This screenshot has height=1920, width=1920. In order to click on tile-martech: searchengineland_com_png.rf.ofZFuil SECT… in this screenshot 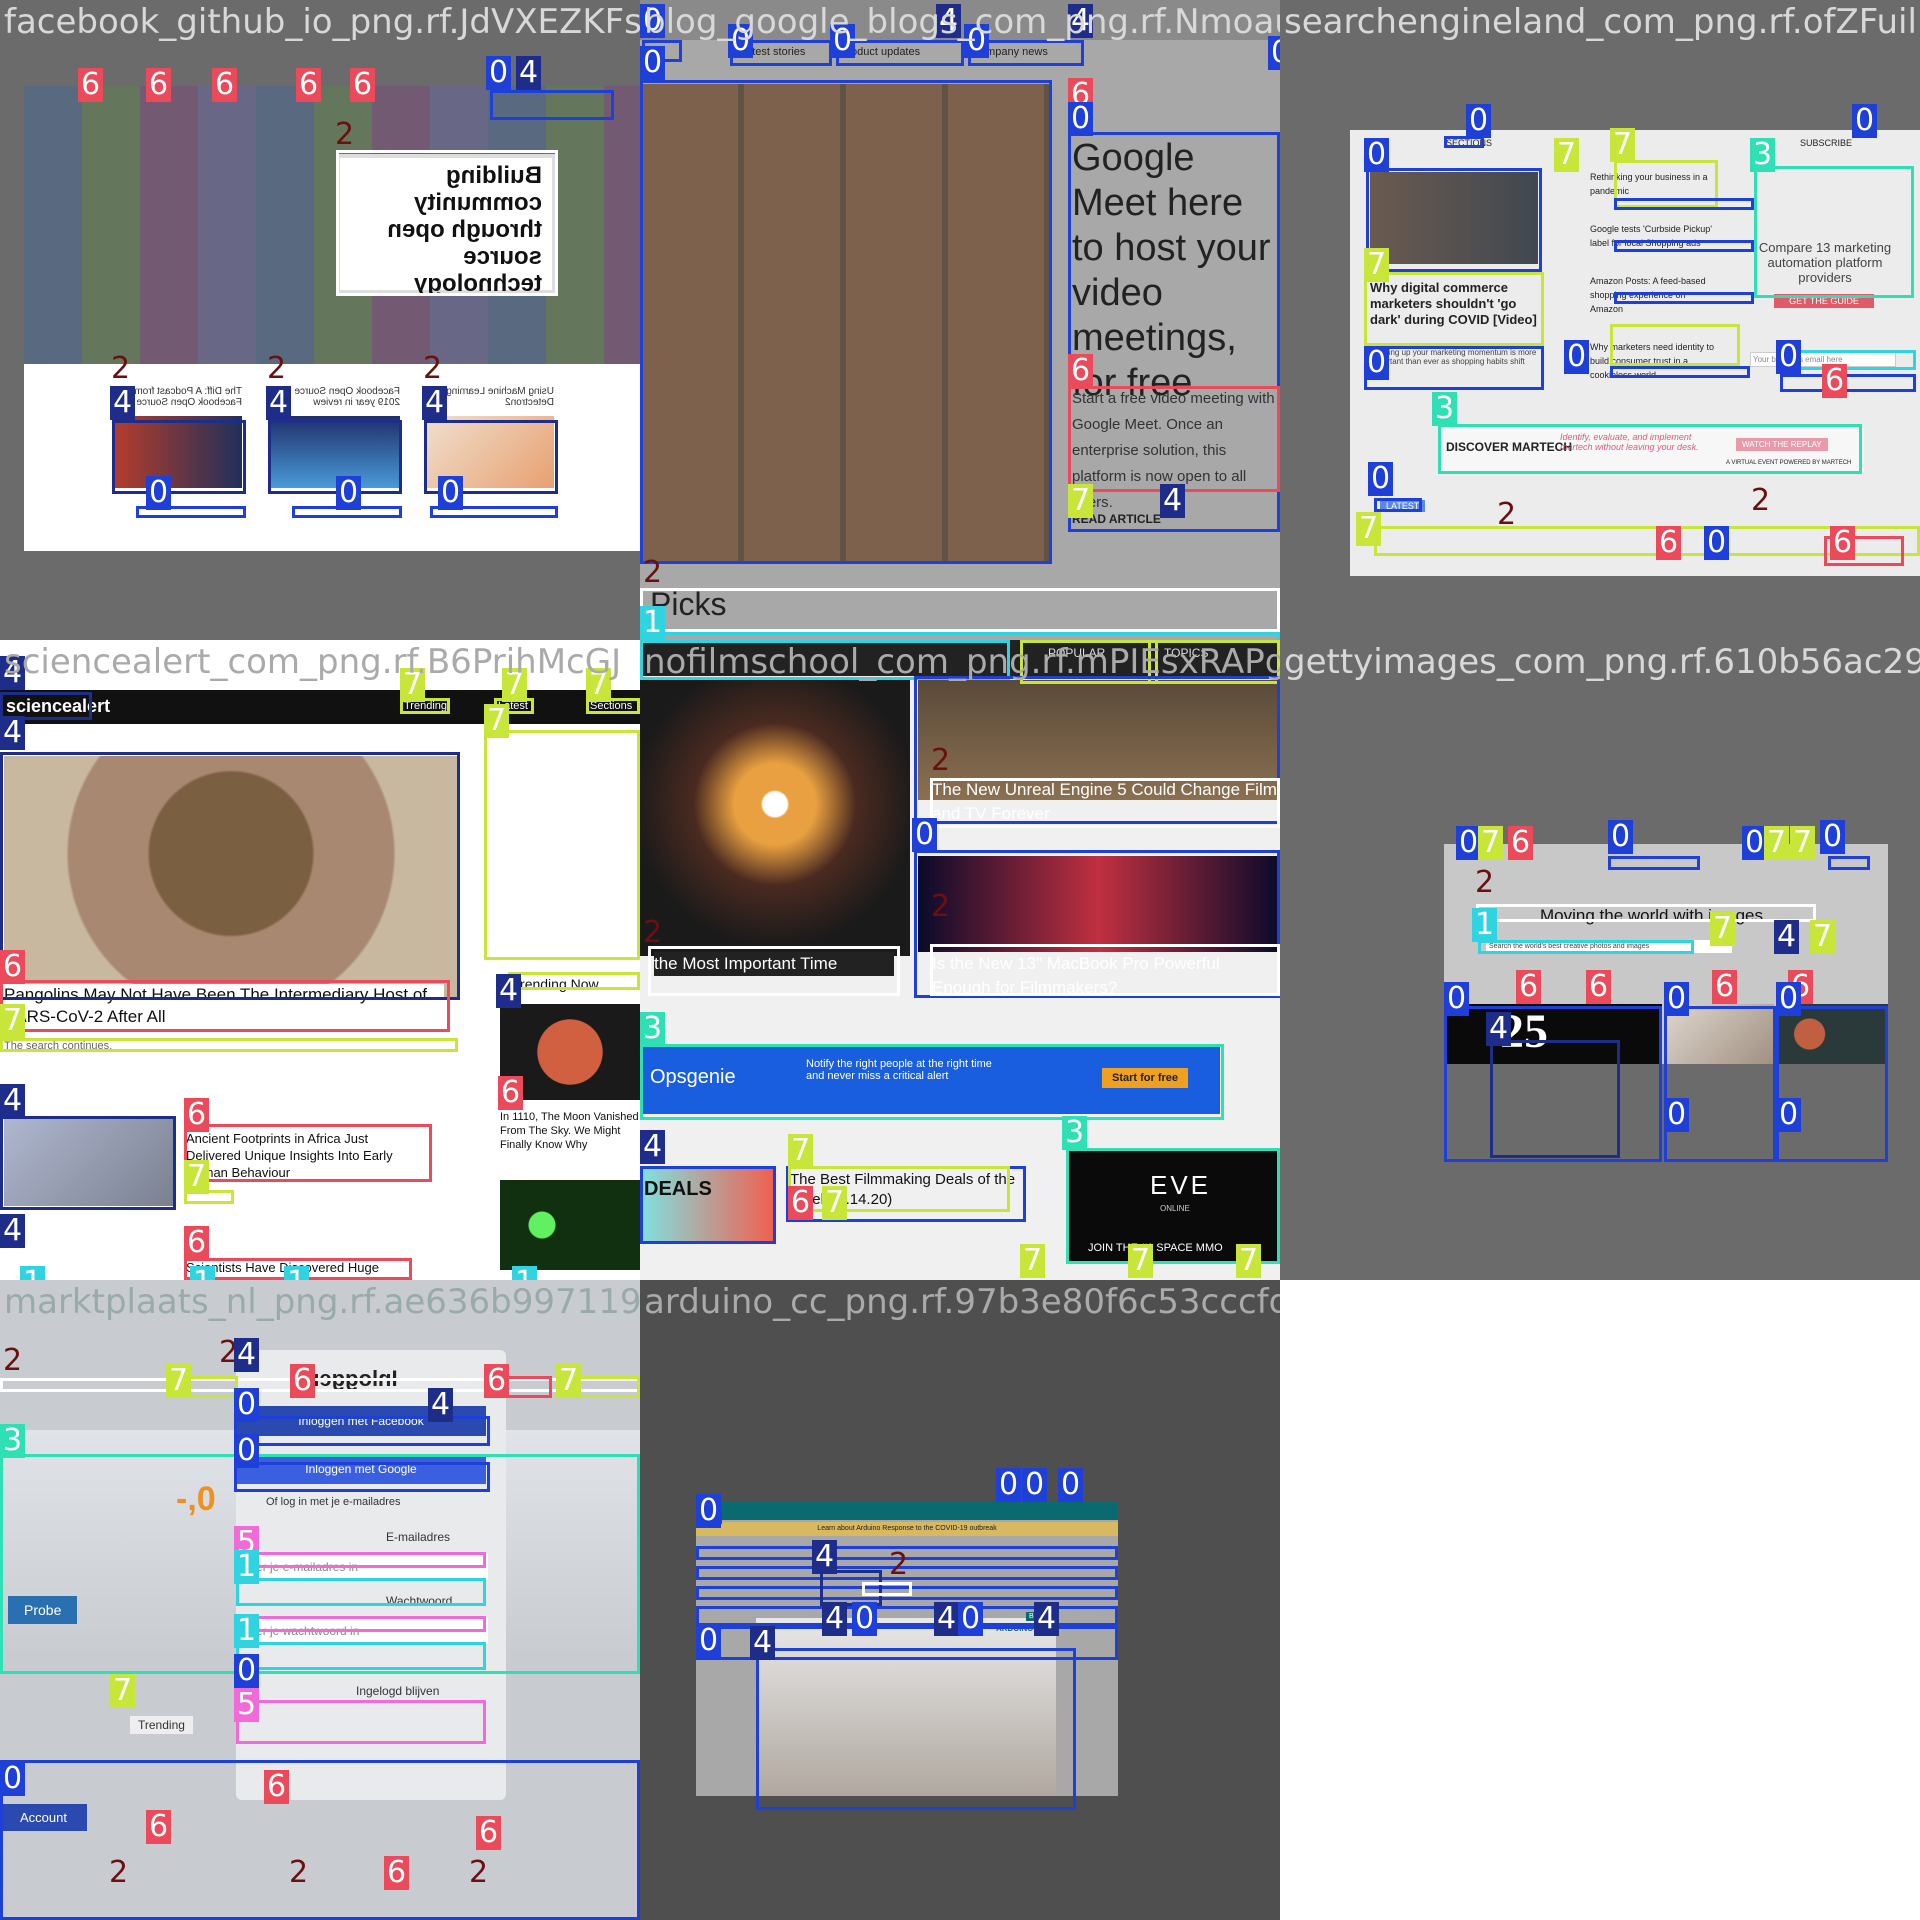, I will do `click(1600, 320)`.